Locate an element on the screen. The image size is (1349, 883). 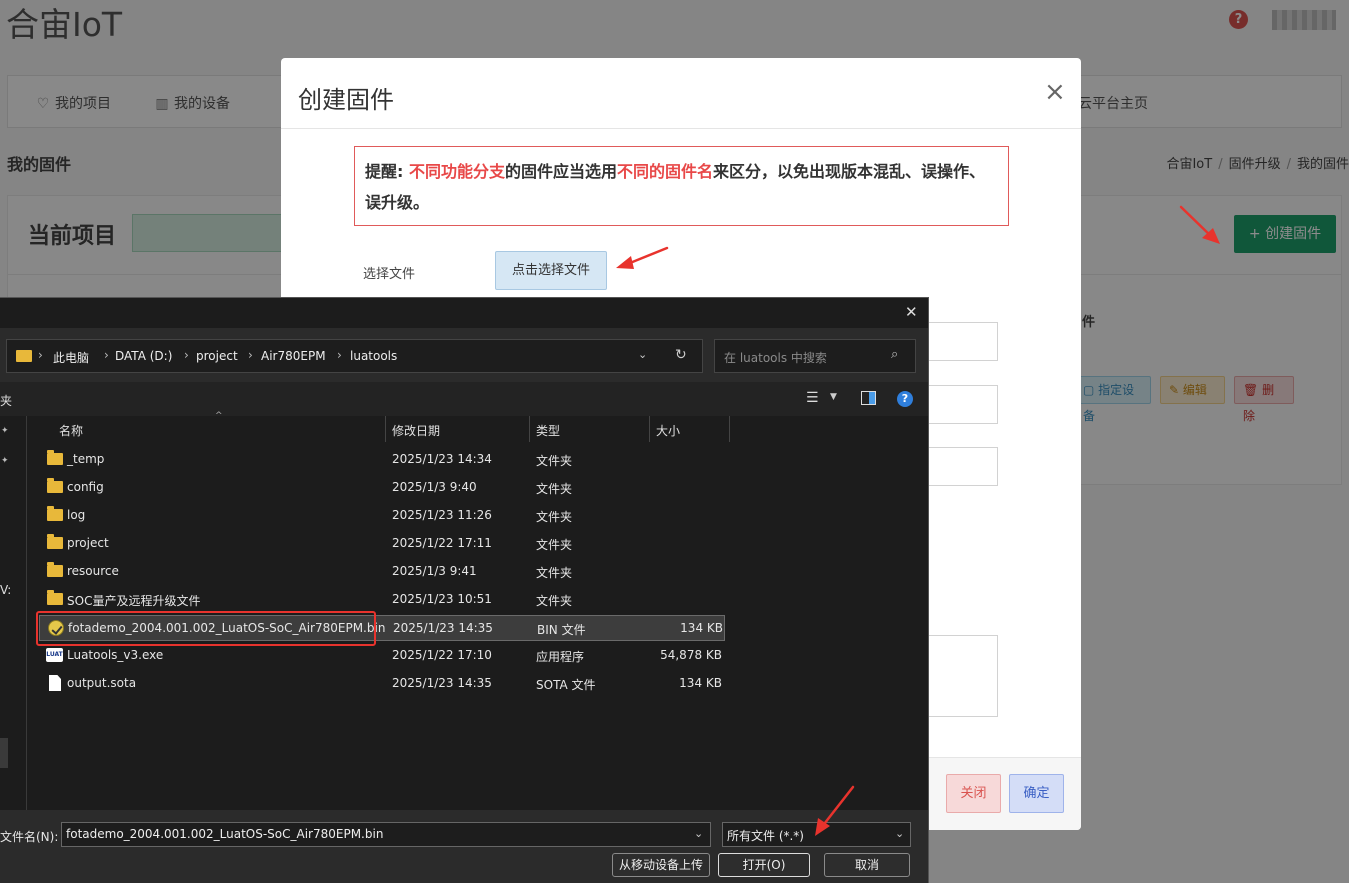
address-crumb: DATA (D:) is located at coordinates (143, 356).